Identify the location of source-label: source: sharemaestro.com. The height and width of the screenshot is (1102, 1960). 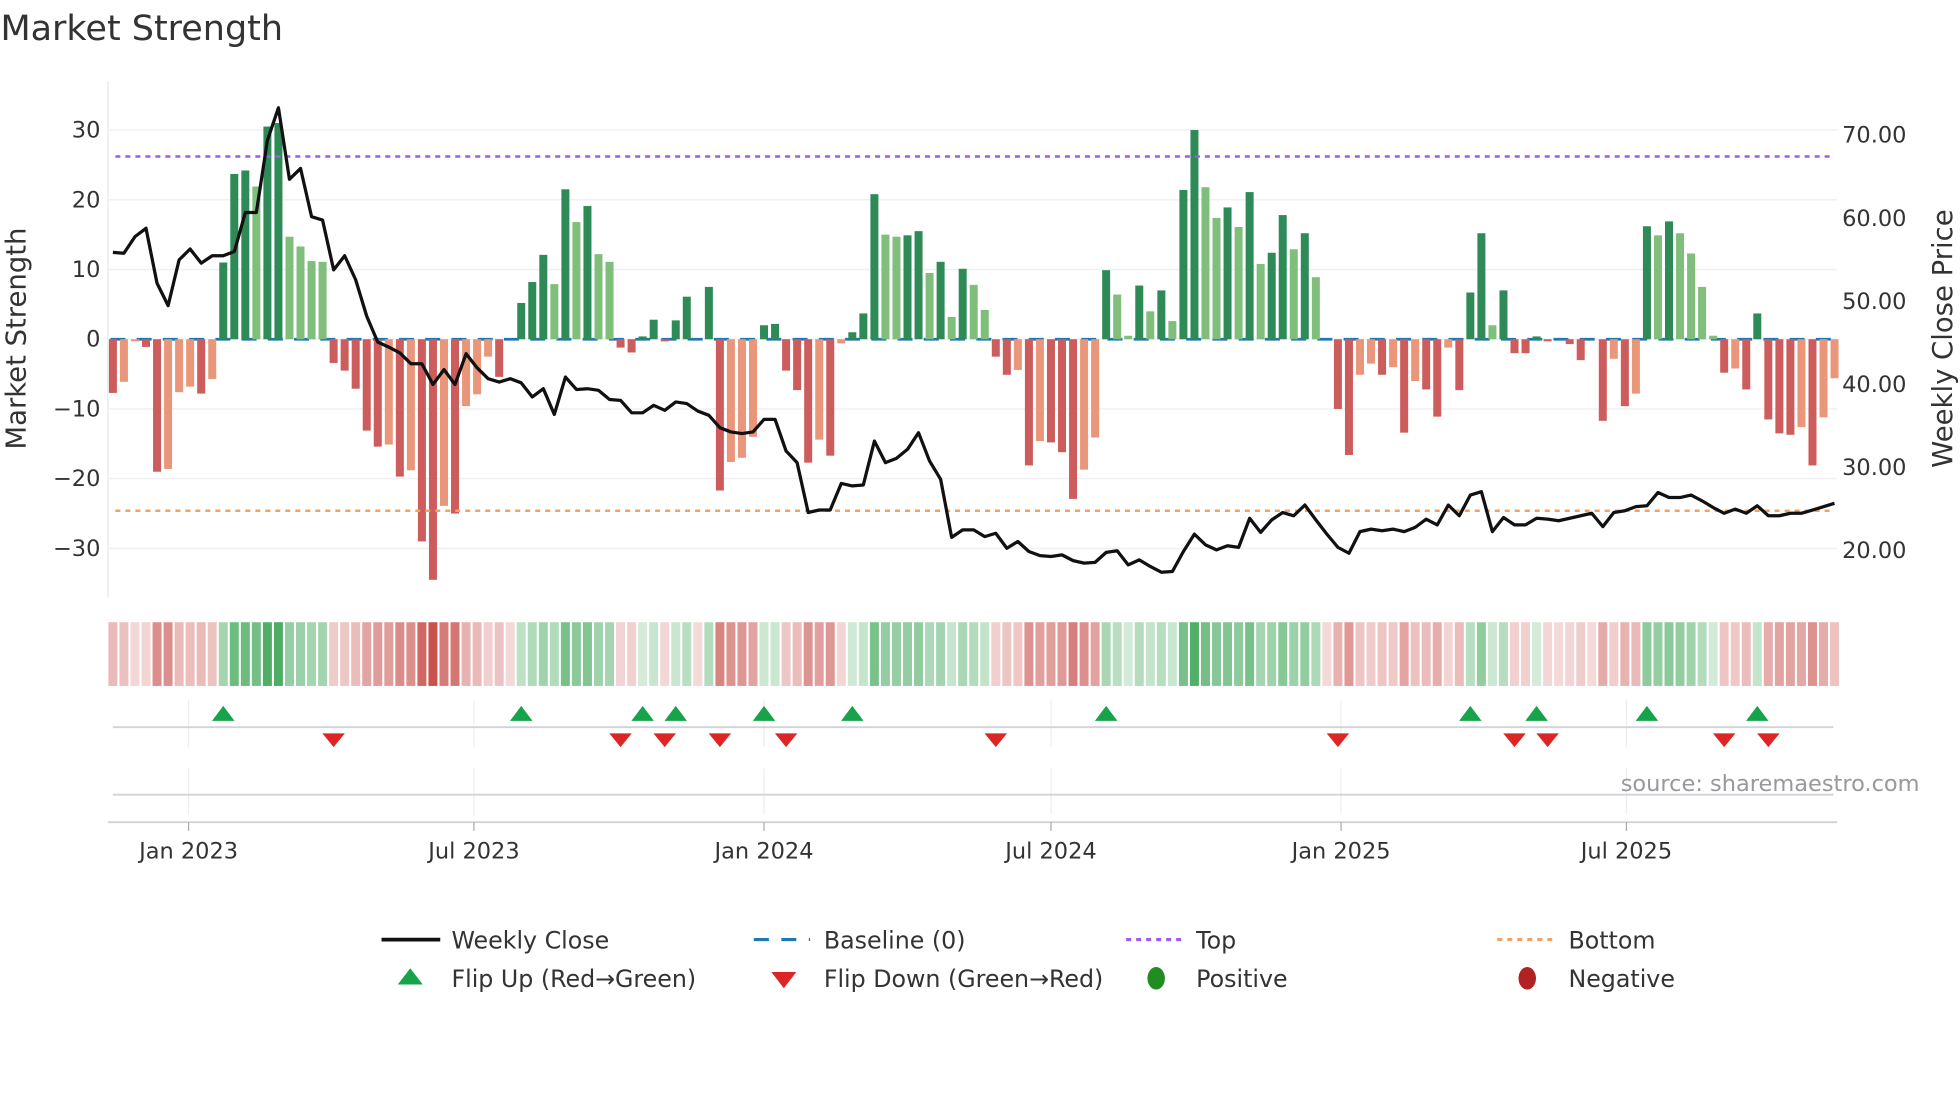
(1770, 784).